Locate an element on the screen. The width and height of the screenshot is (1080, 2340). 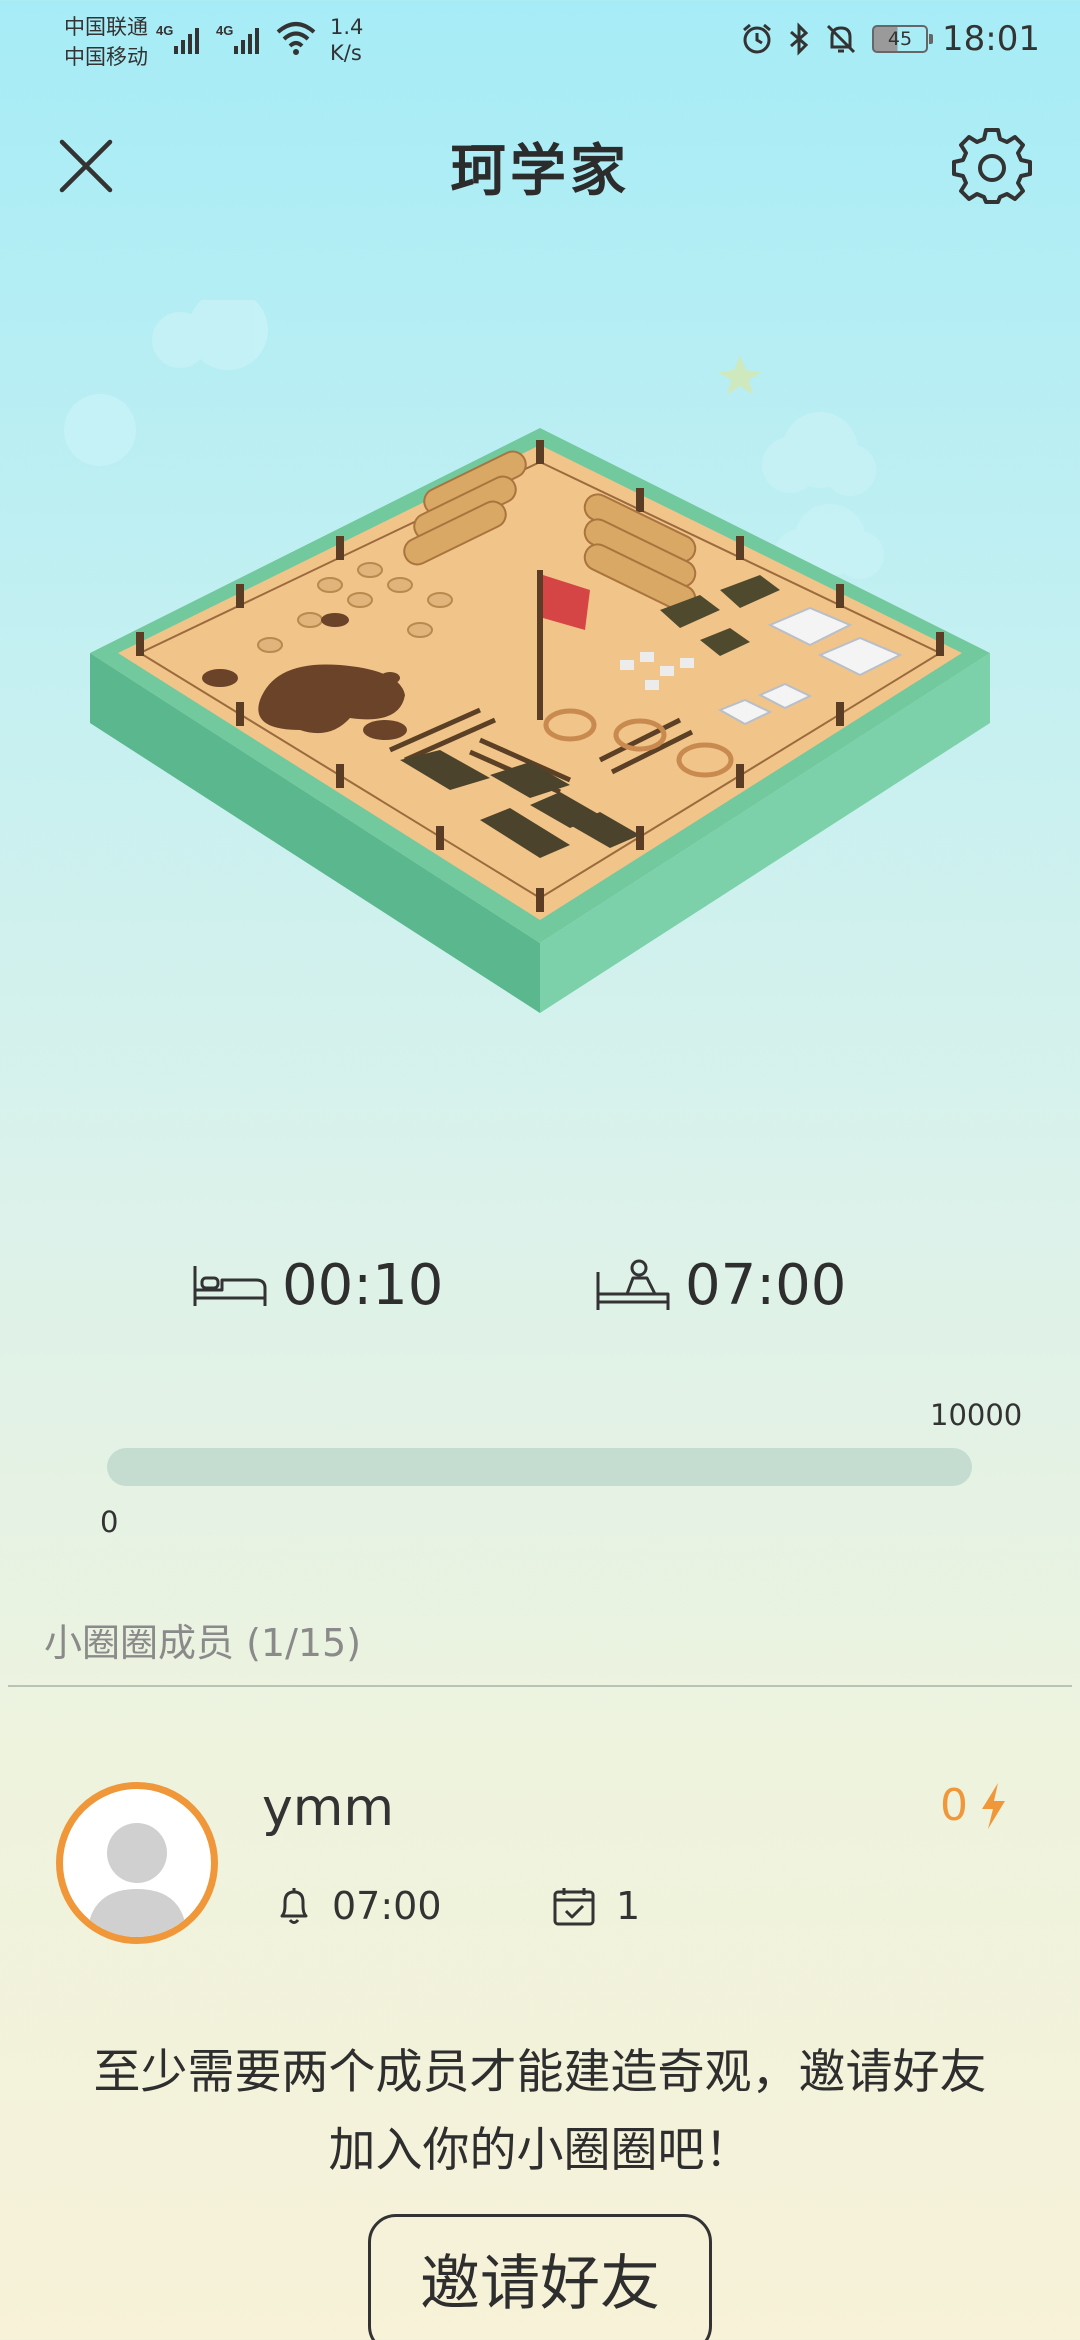
member-checkin: 1 is located at coordinates (596, 1906).